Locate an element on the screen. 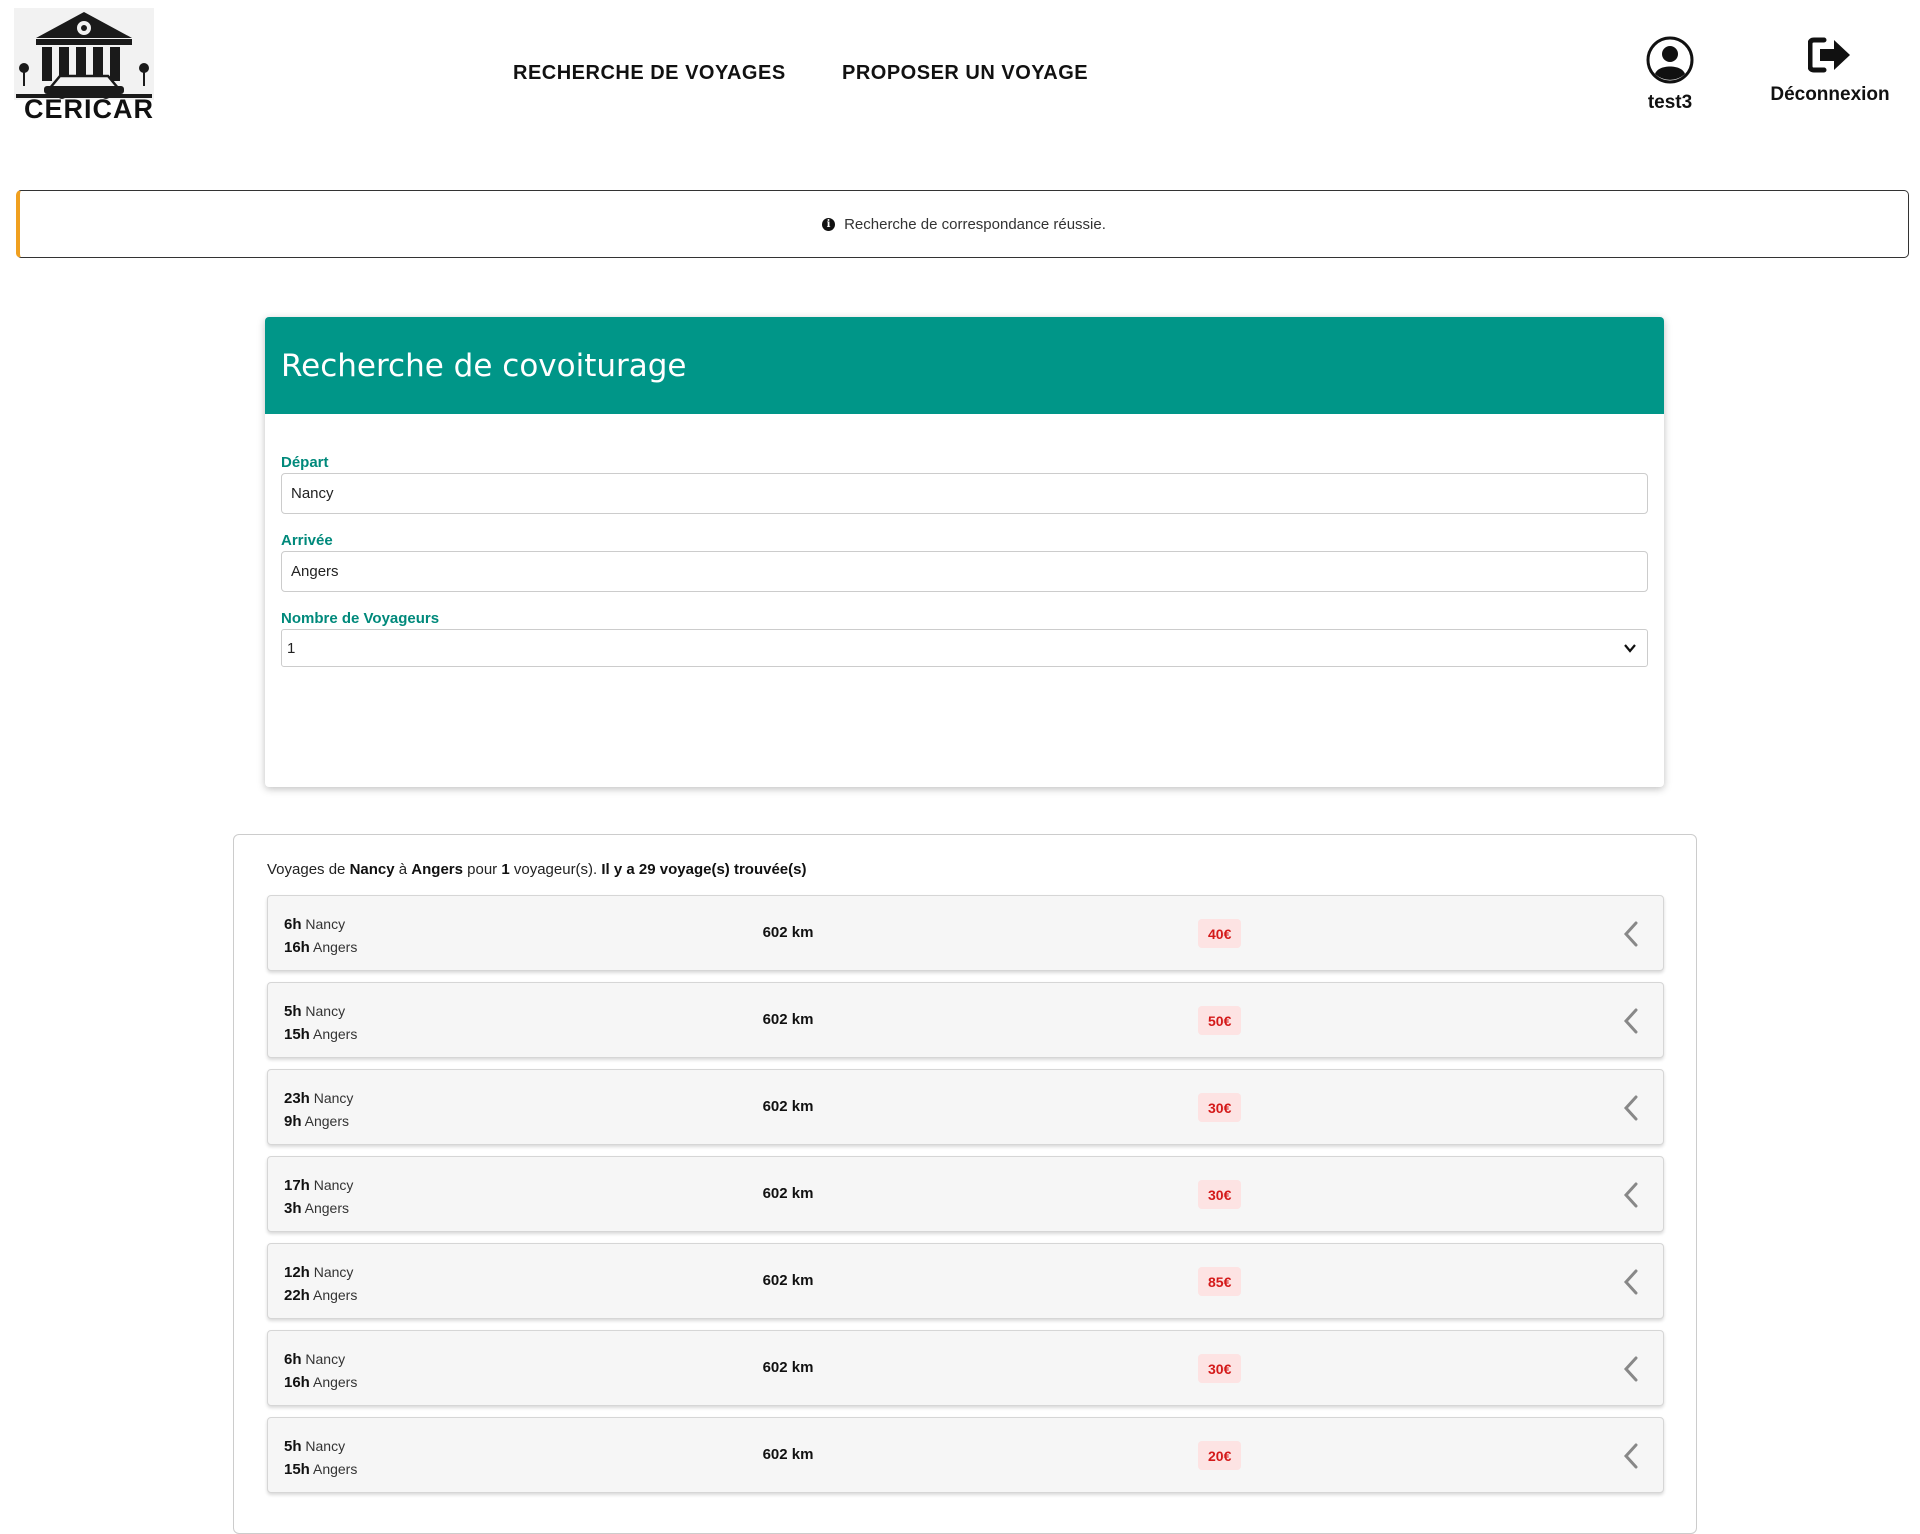  alert-banner: i Recherche de correspondance réussie. is located at coordinates (962, 224).